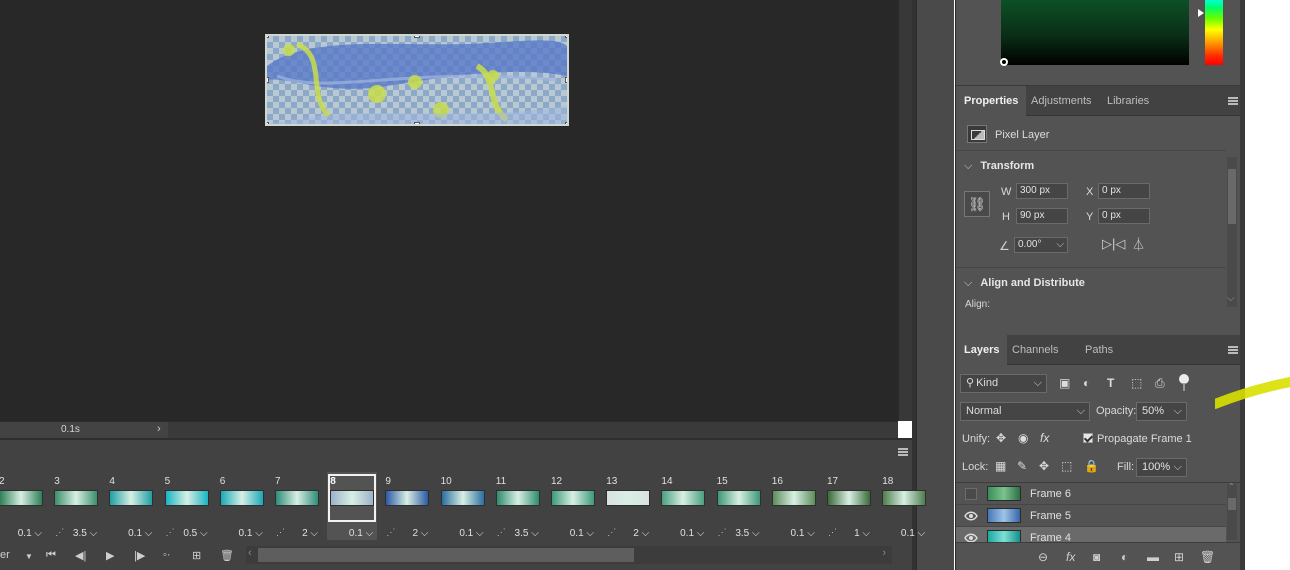  What do you see at coordinates (1232, 232) in the screenshot?
I see `properties-scrollbar` at bounding box center [1232, 232].